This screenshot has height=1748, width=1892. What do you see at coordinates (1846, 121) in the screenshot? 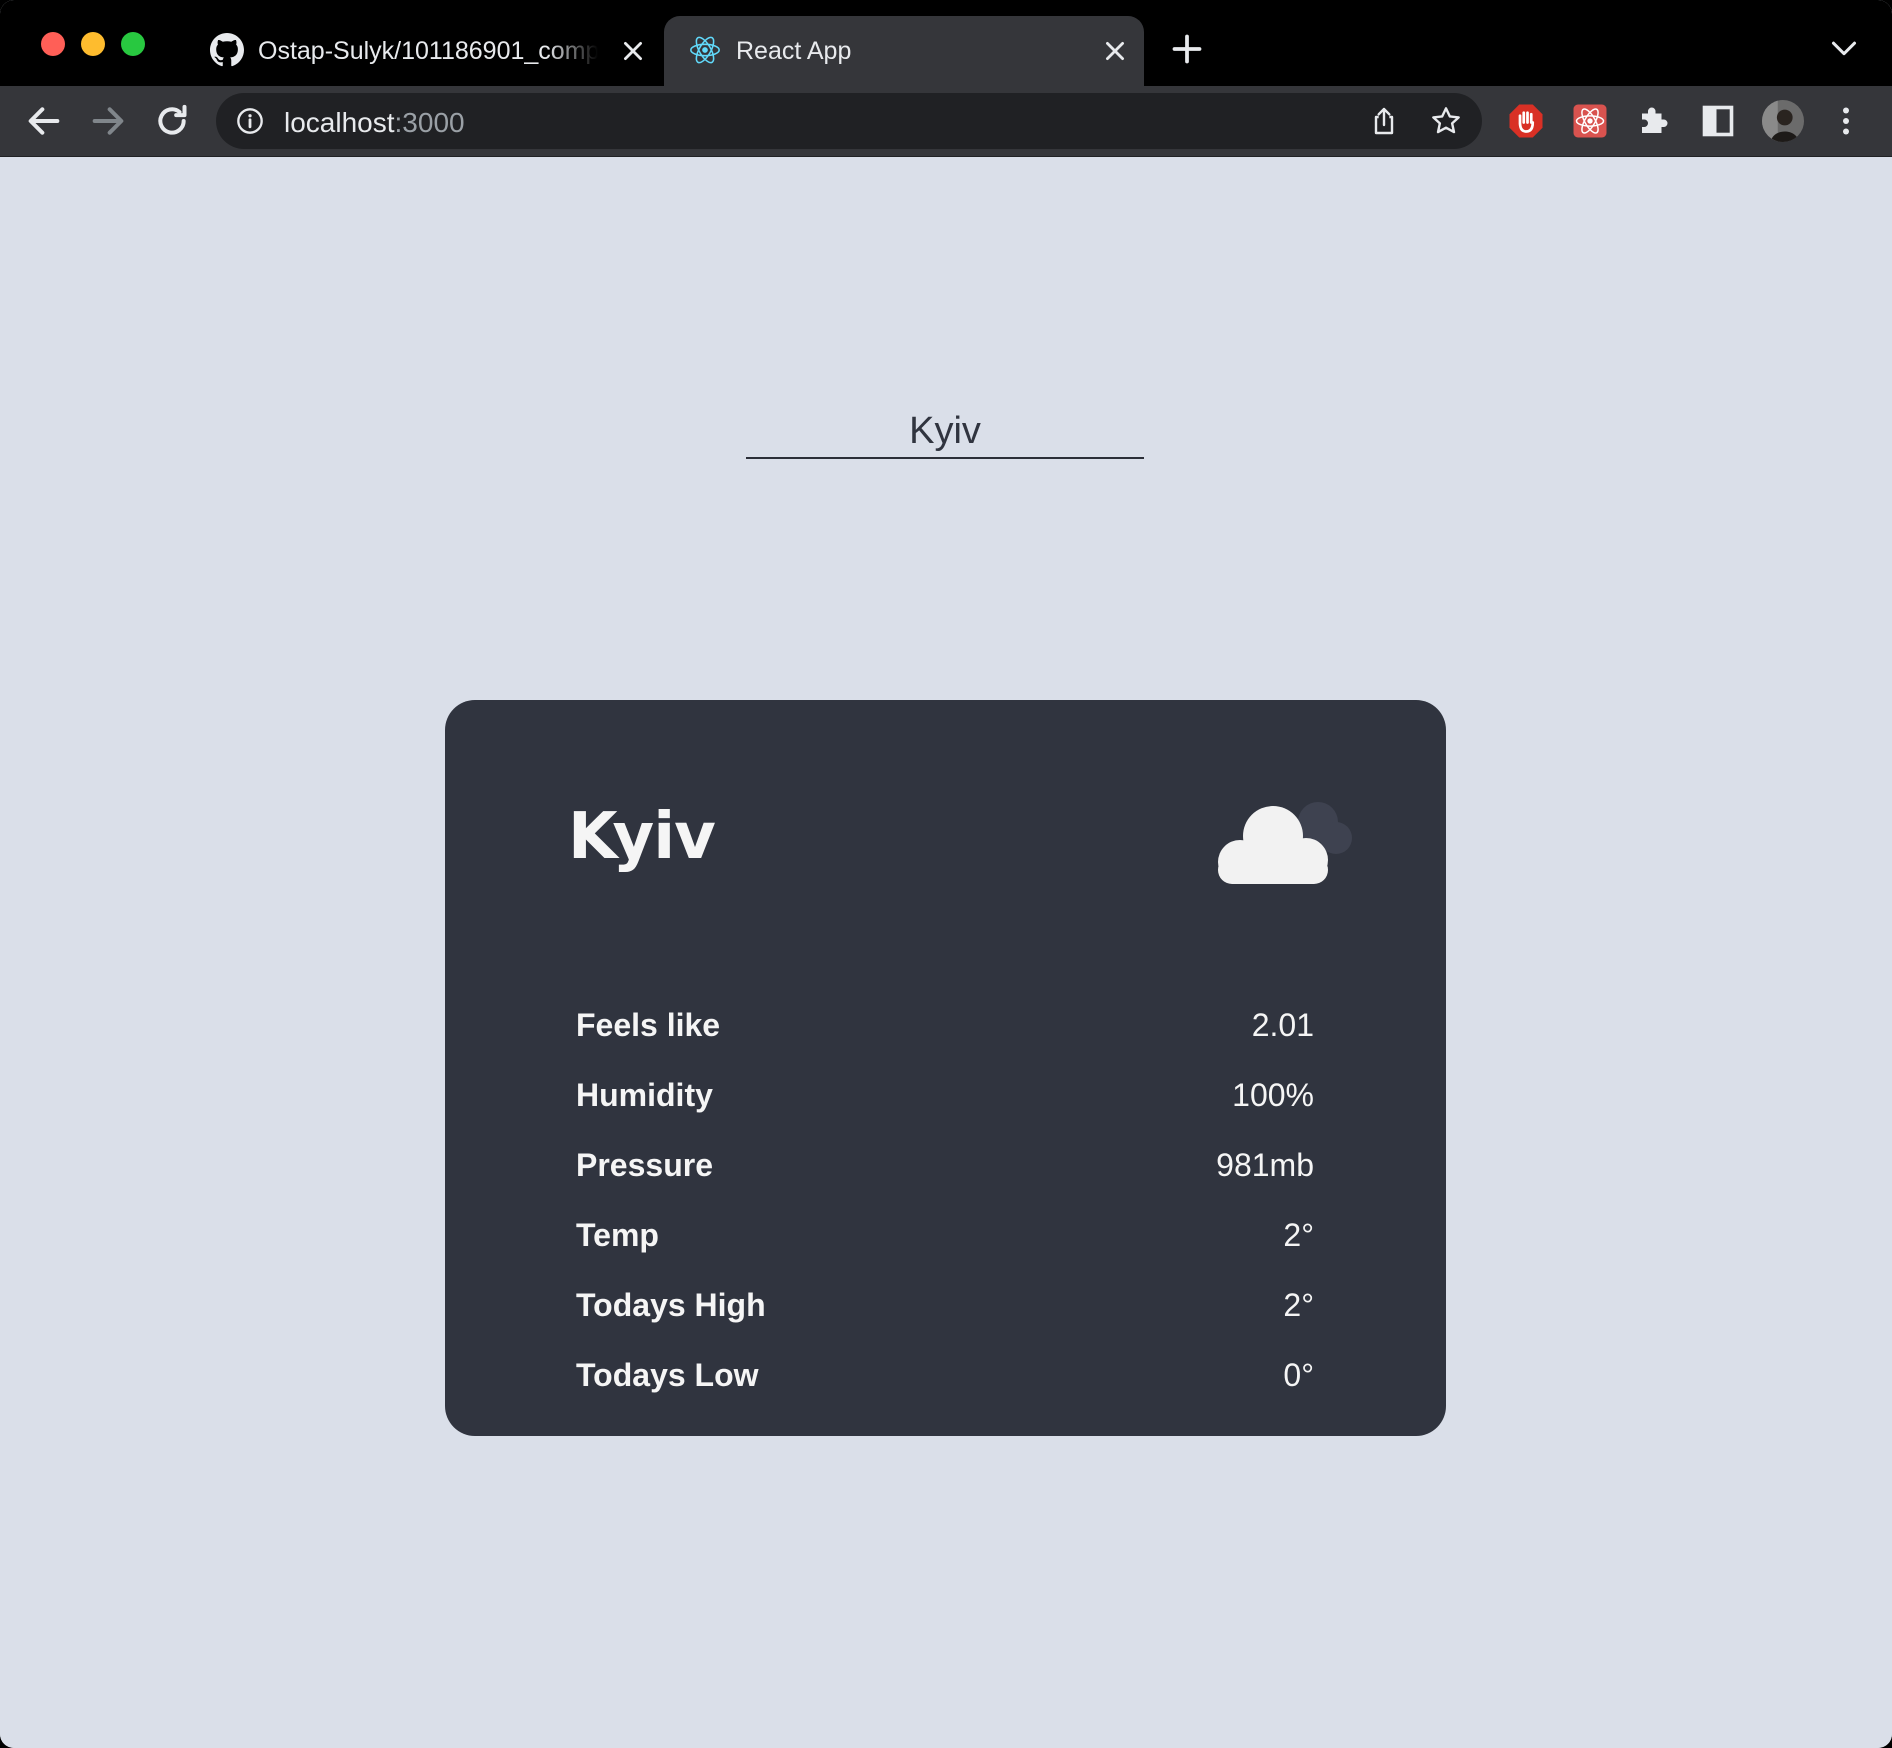
I see `more-menu-icon` at bounding box center [1846, 121].